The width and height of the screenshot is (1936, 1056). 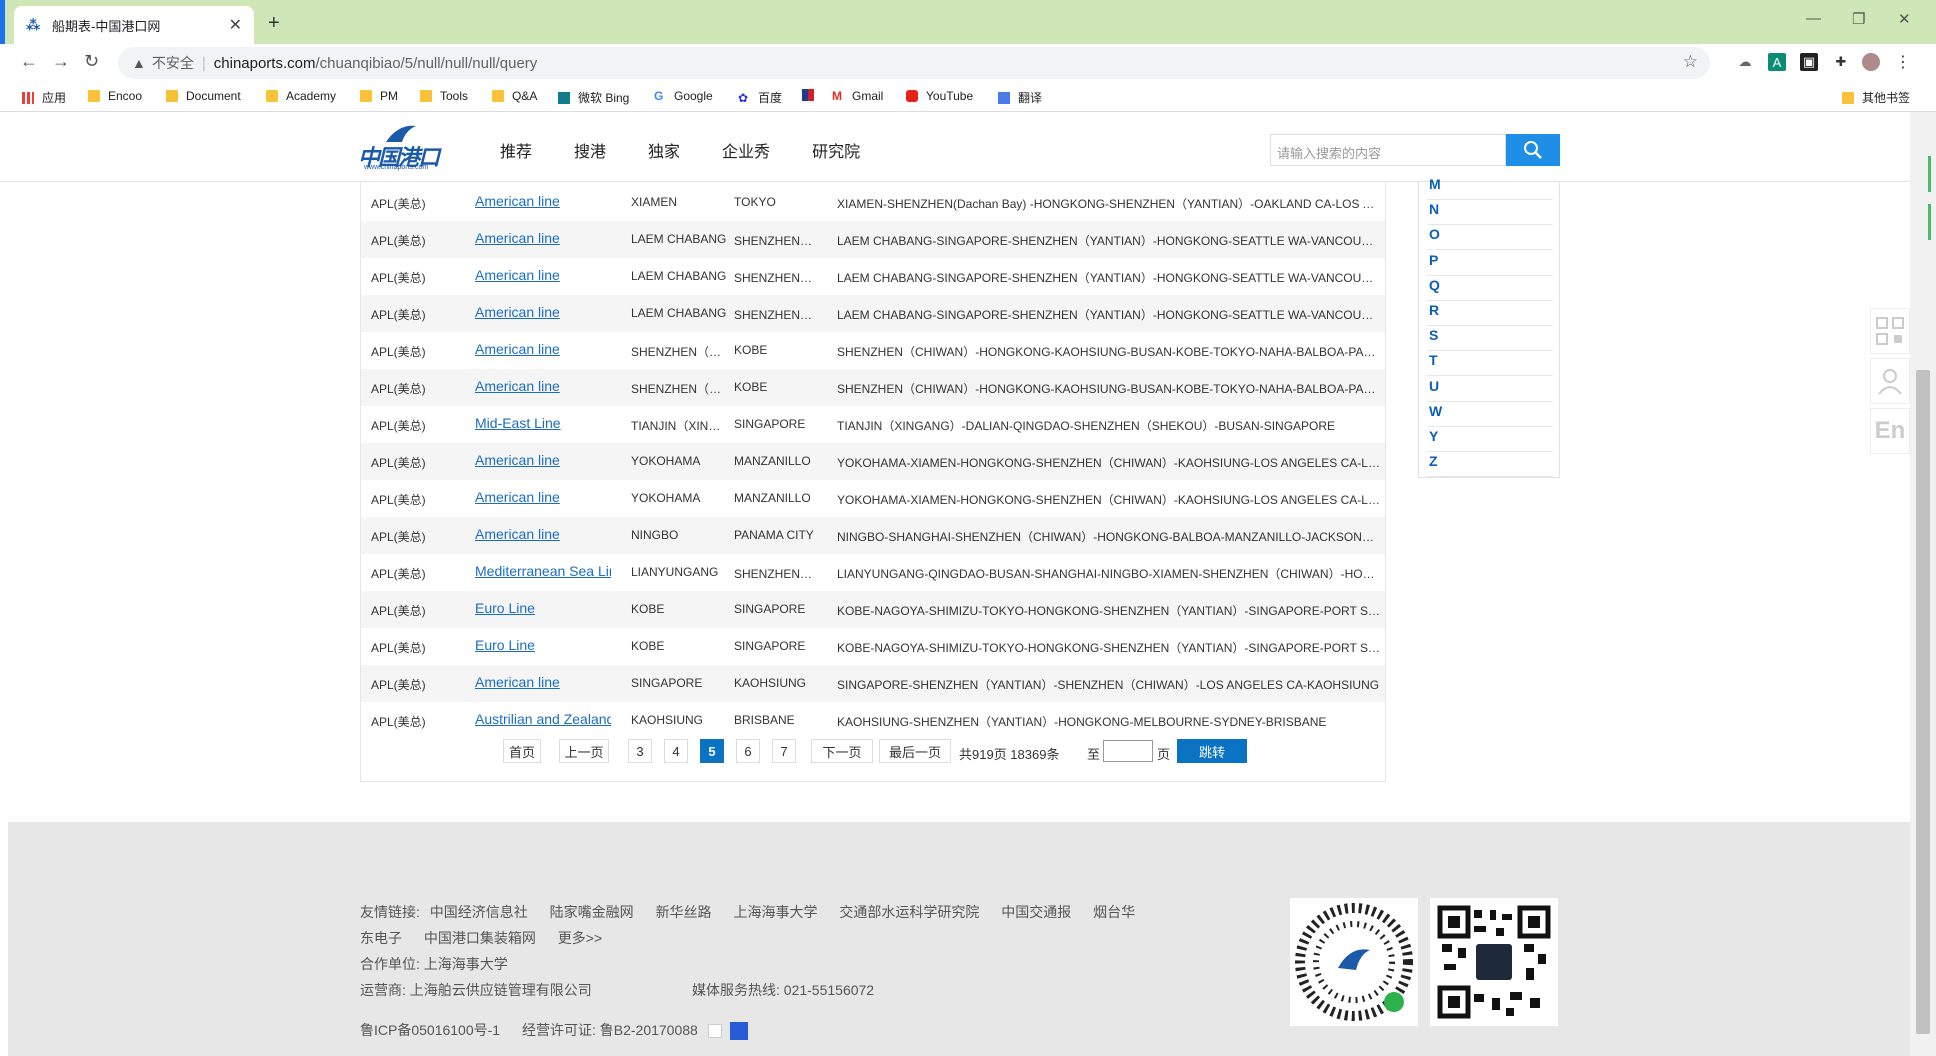 What do you see at coordinates (1388, 150) in the screenshot?
I see `search-input: 请输入搜索的内容` at bounding box center [1388, 150].